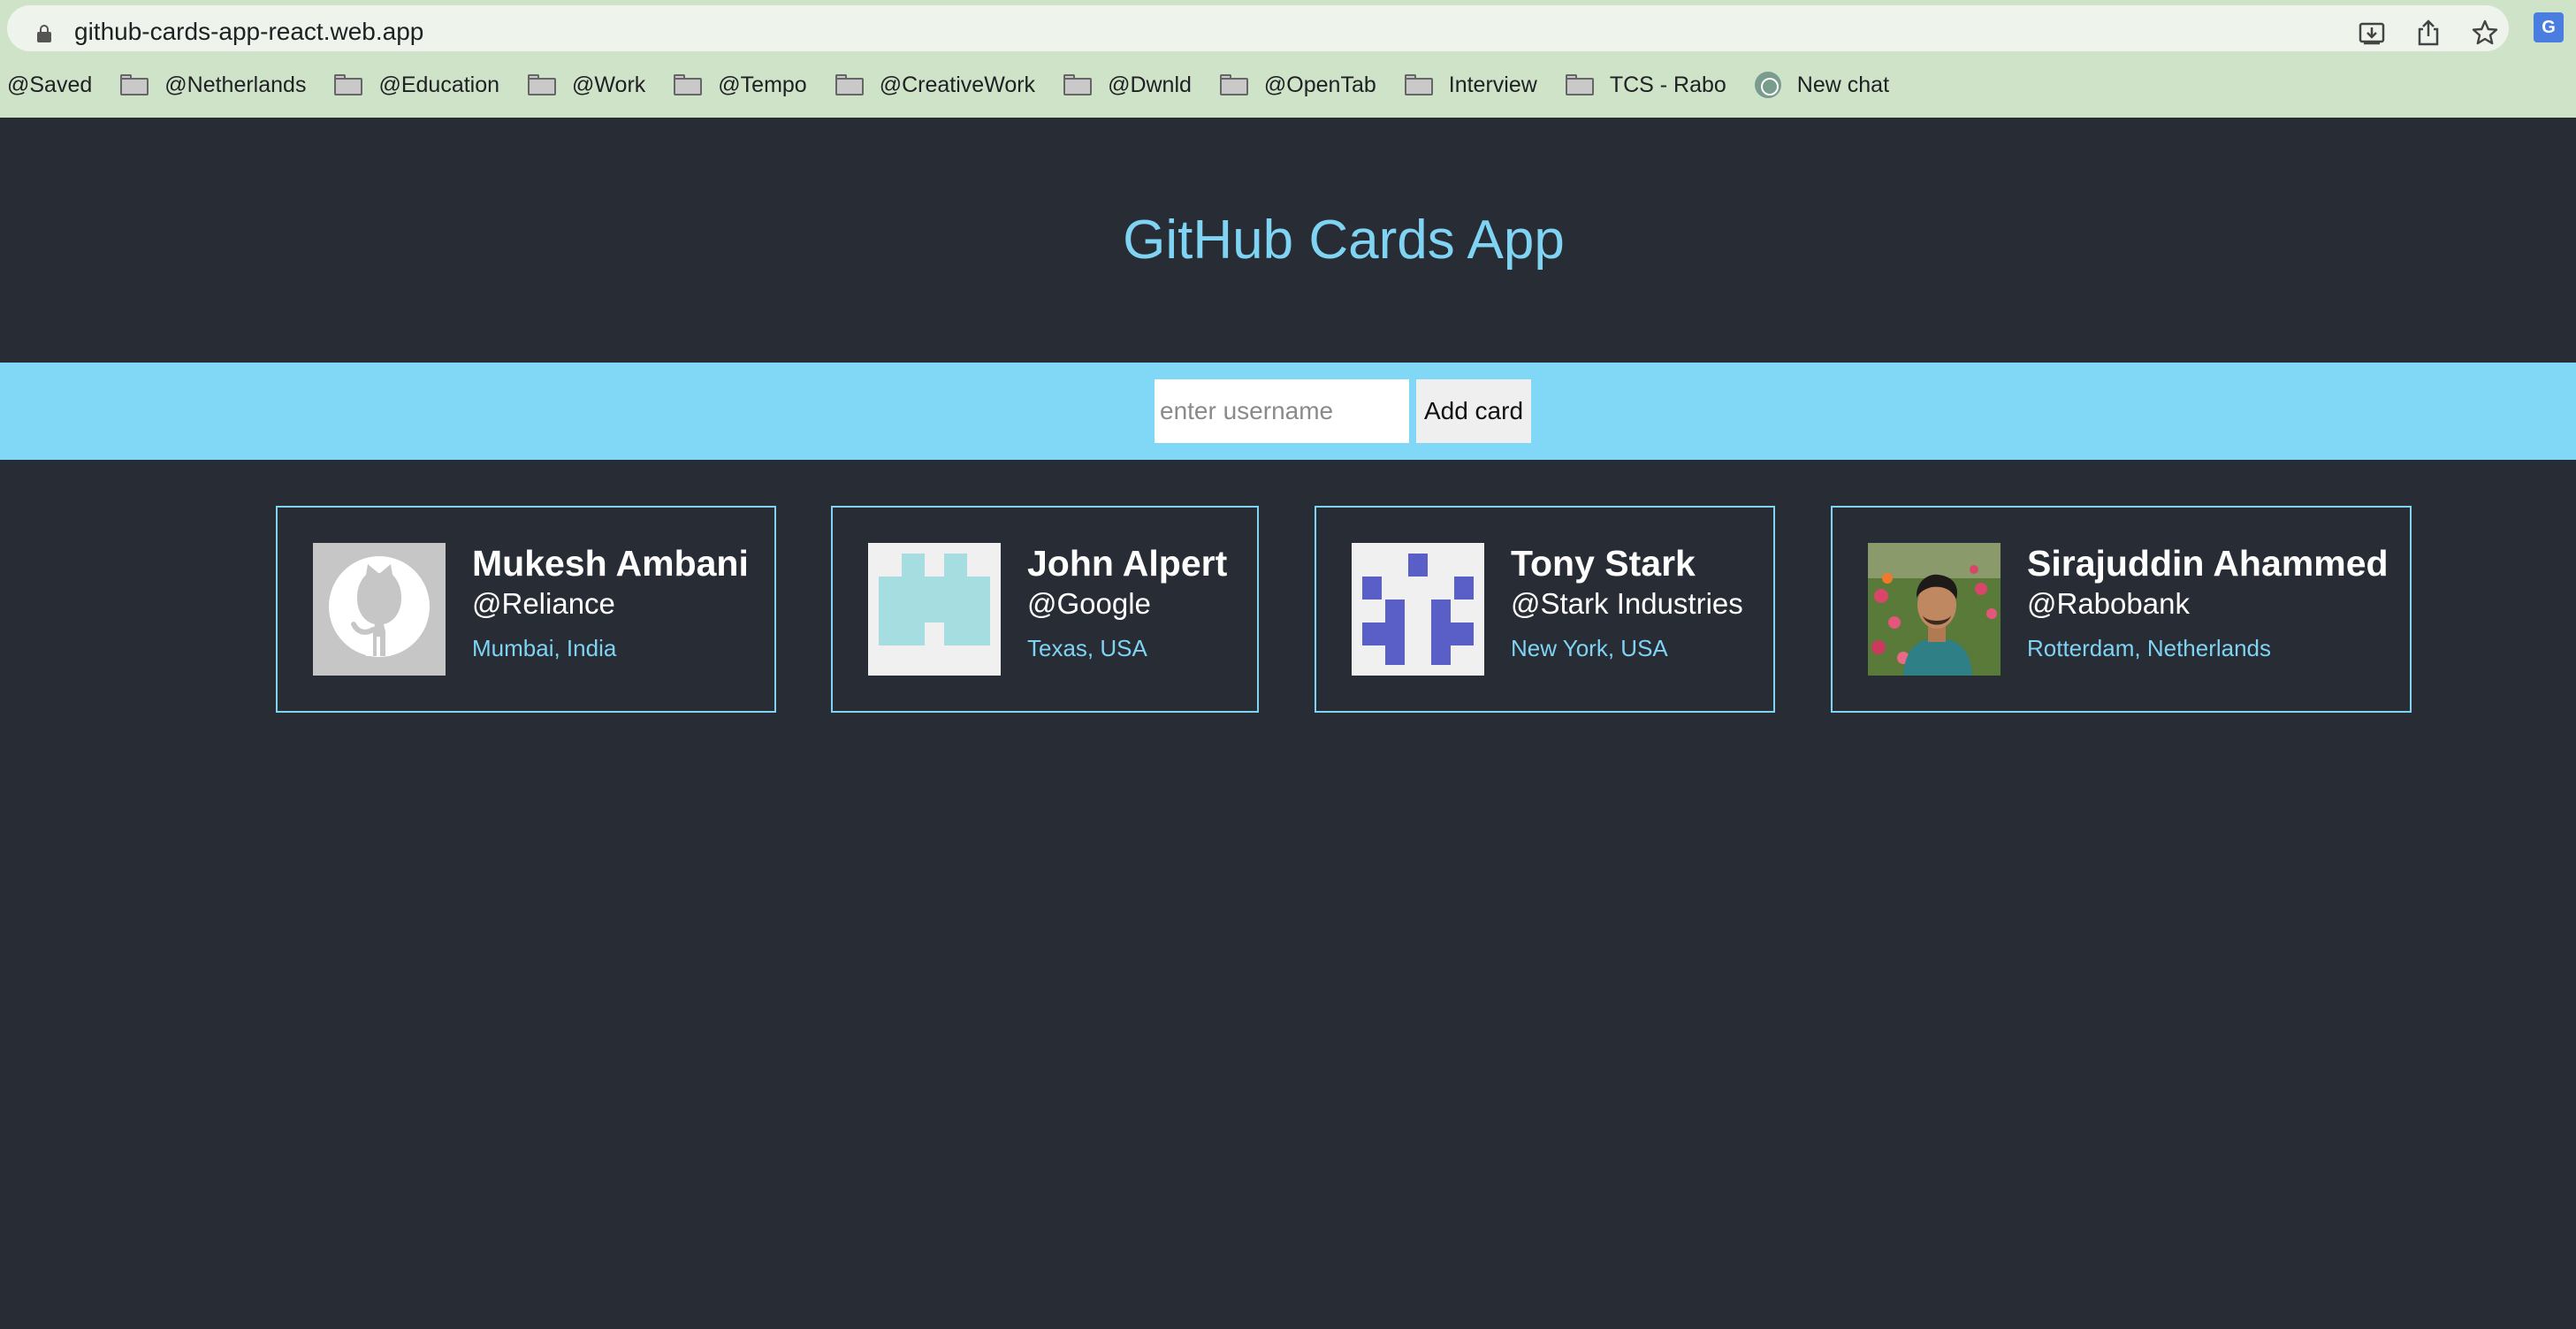 Image resolution: width=2576 pixels, height=1329 pixels. What do you see at coordinates (609, 84) in the screenshot?
I see `bookmark-label: @Work` at bounding box center [609, 84].